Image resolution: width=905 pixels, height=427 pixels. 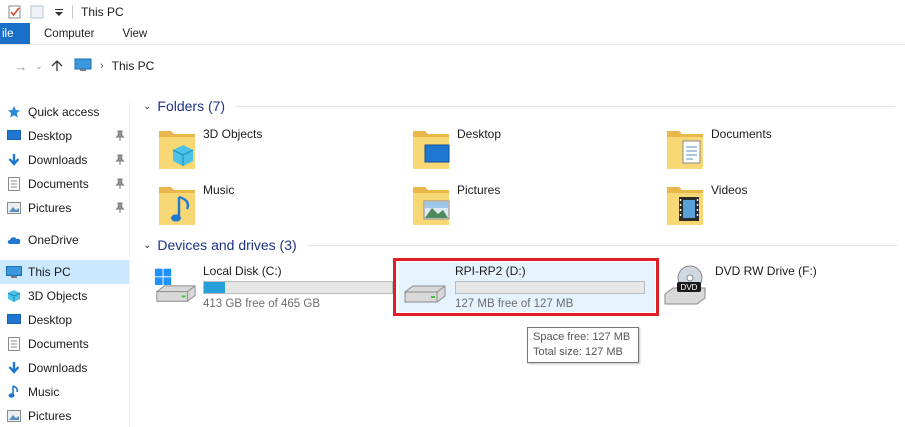 I want to click on drive-info: DVD RW Drive (F:), so click(x=766, y=270).